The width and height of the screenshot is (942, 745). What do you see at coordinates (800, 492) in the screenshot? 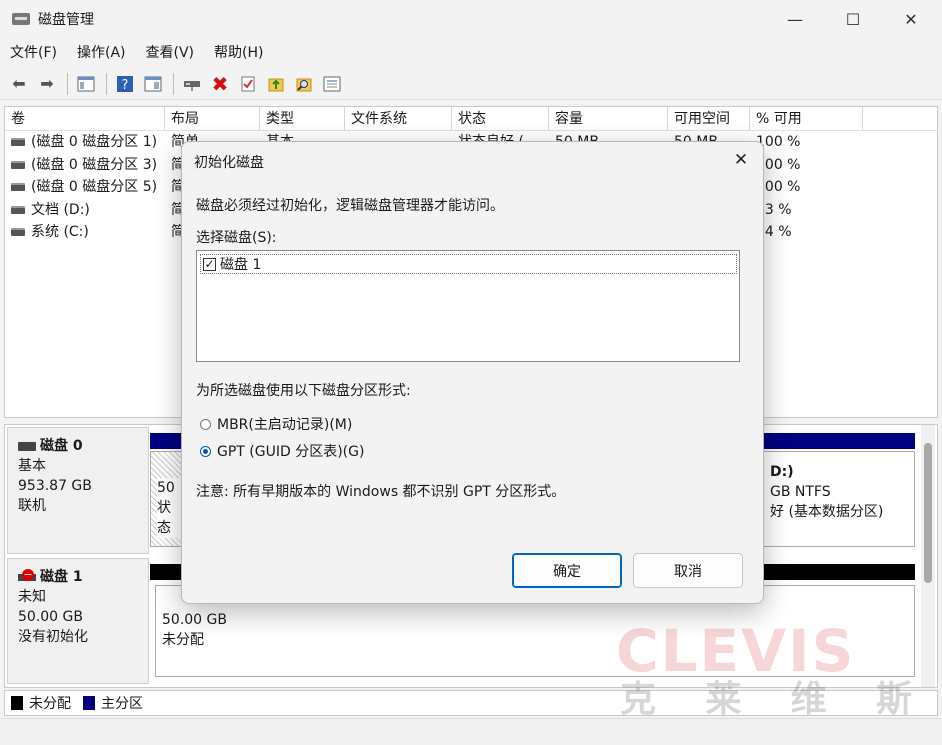
I see `disk-0-partition-d-fs: GB NTFS` at bounding box center [800, 492].